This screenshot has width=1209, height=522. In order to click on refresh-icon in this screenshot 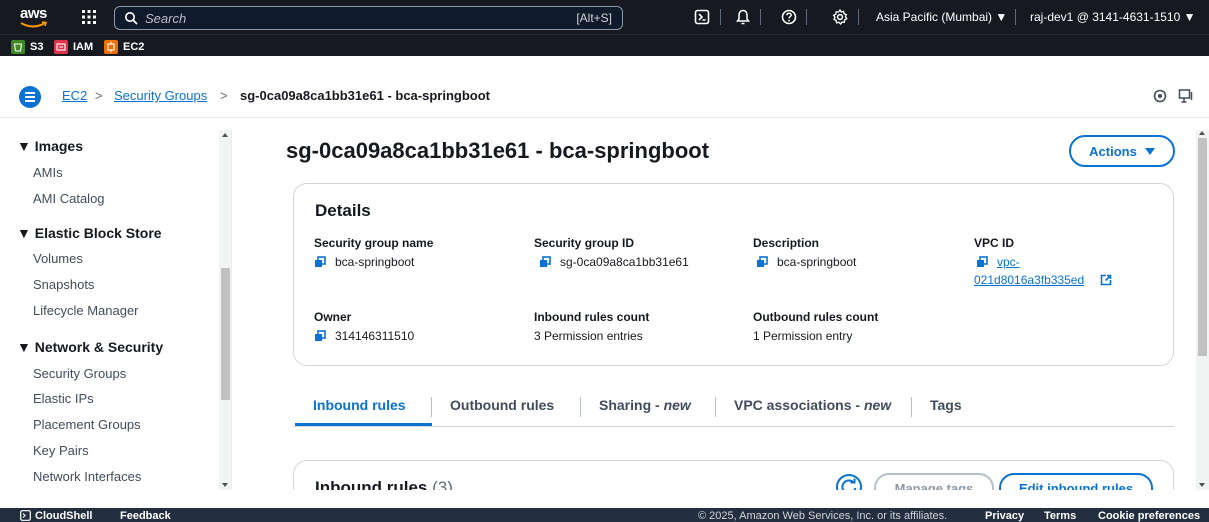, I will do `click(849, 484)`.